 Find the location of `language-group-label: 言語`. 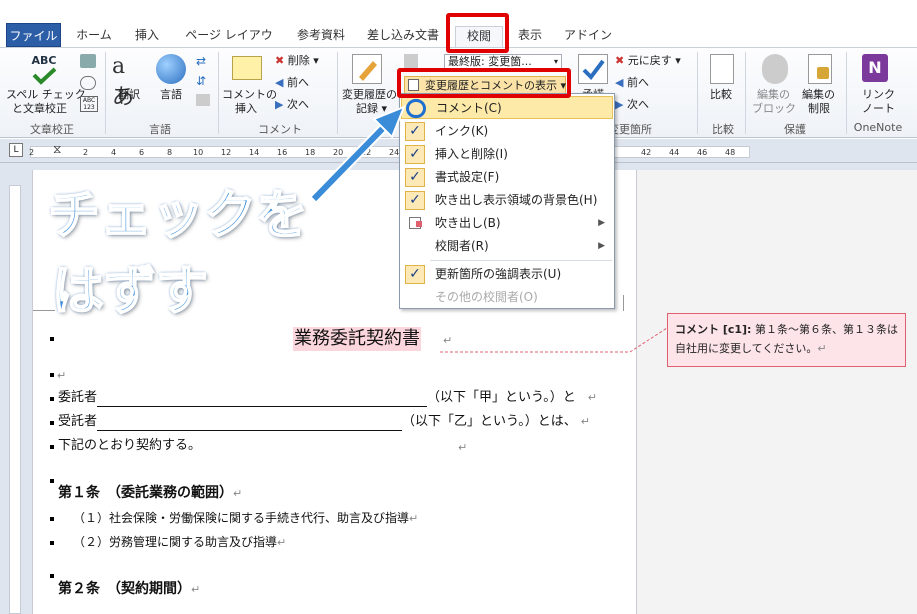

language-group-label: 言語 is located at coordinates (160, 129).